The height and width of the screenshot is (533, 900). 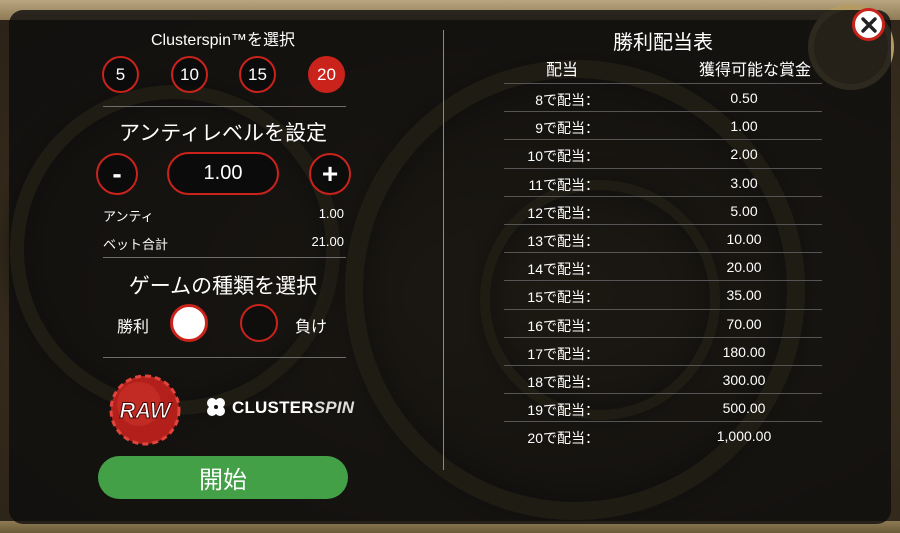 What do you see at coordinates (216, 407) in the screenshot?
I see `clover-icon` at bounding box center [216, 407].